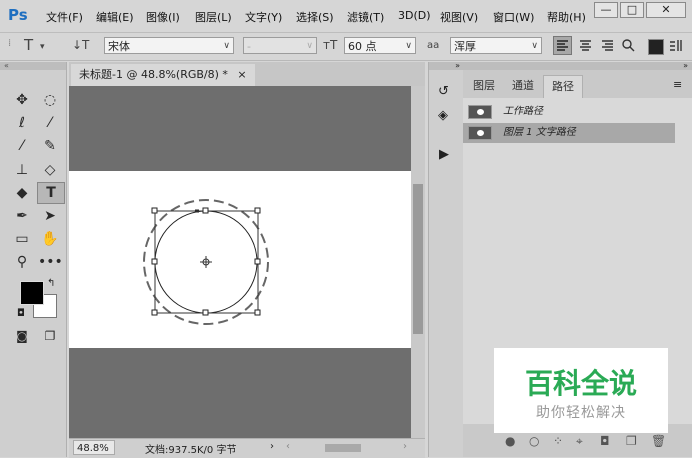 The width and height of the screenshot is (692, 458). What do you see at coordinates (446, 259) in the screenshot?
I see `collapsed-panels-strip: » ↺ ◈ ▶` at bounding box center [446, 259].